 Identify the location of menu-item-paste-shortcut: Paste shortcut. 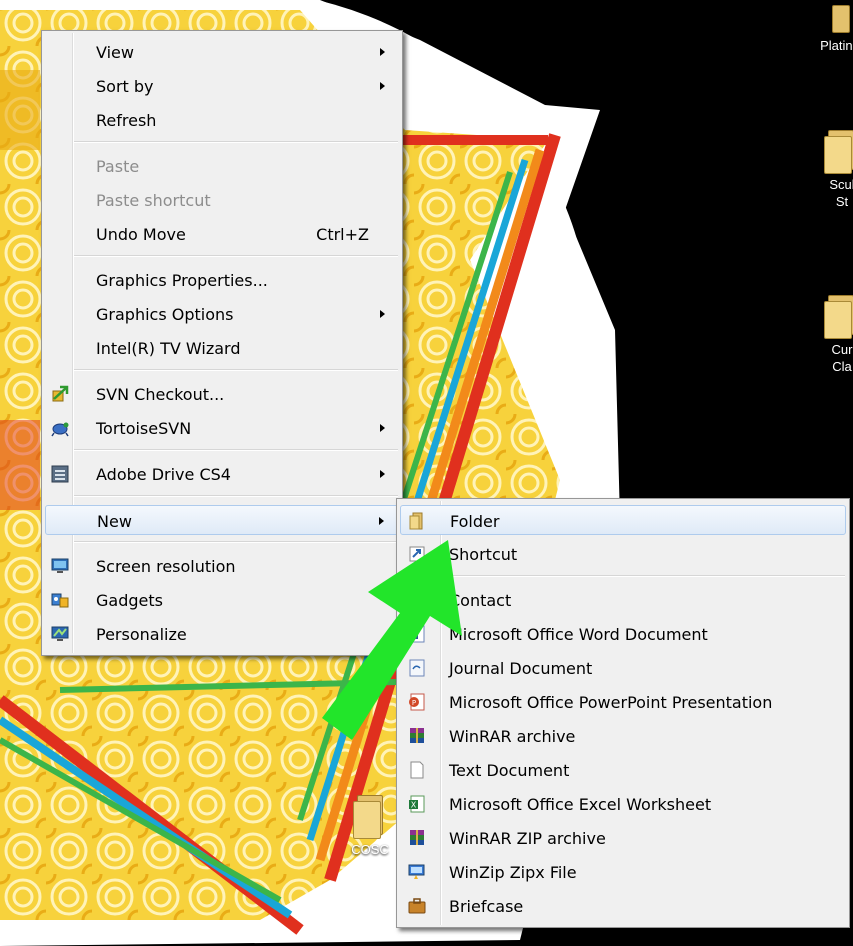
(222, 200).